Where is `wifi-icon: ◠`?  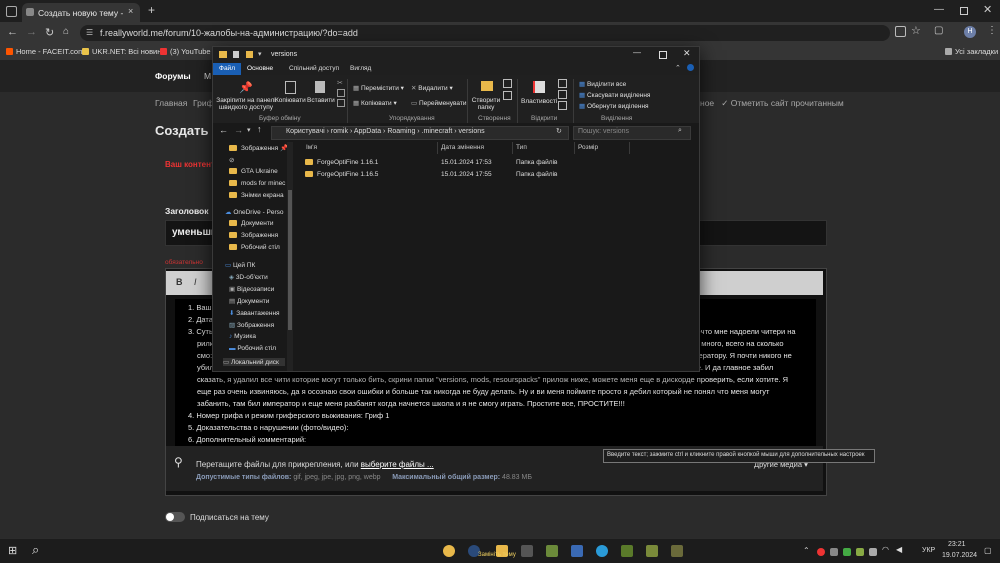
wifi-icon: ◠ is located at coordinates (885, 549).